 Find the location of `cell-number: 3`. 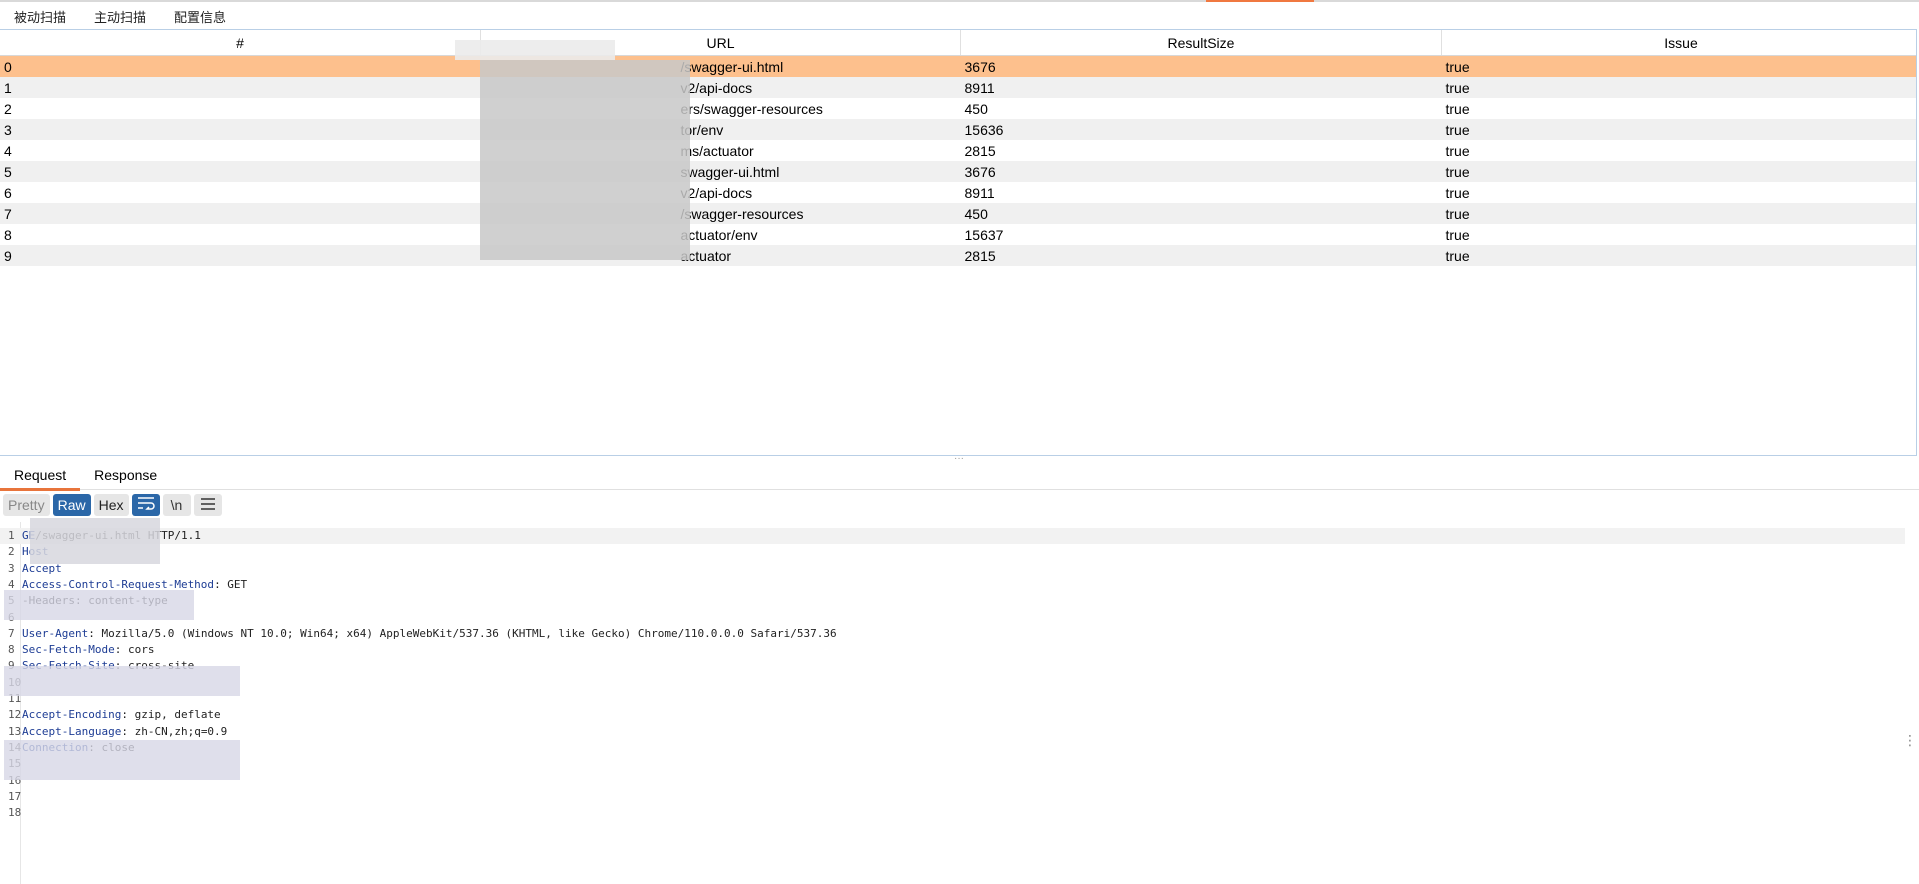

cell-number: 3 is located at coordinates (240, 129).